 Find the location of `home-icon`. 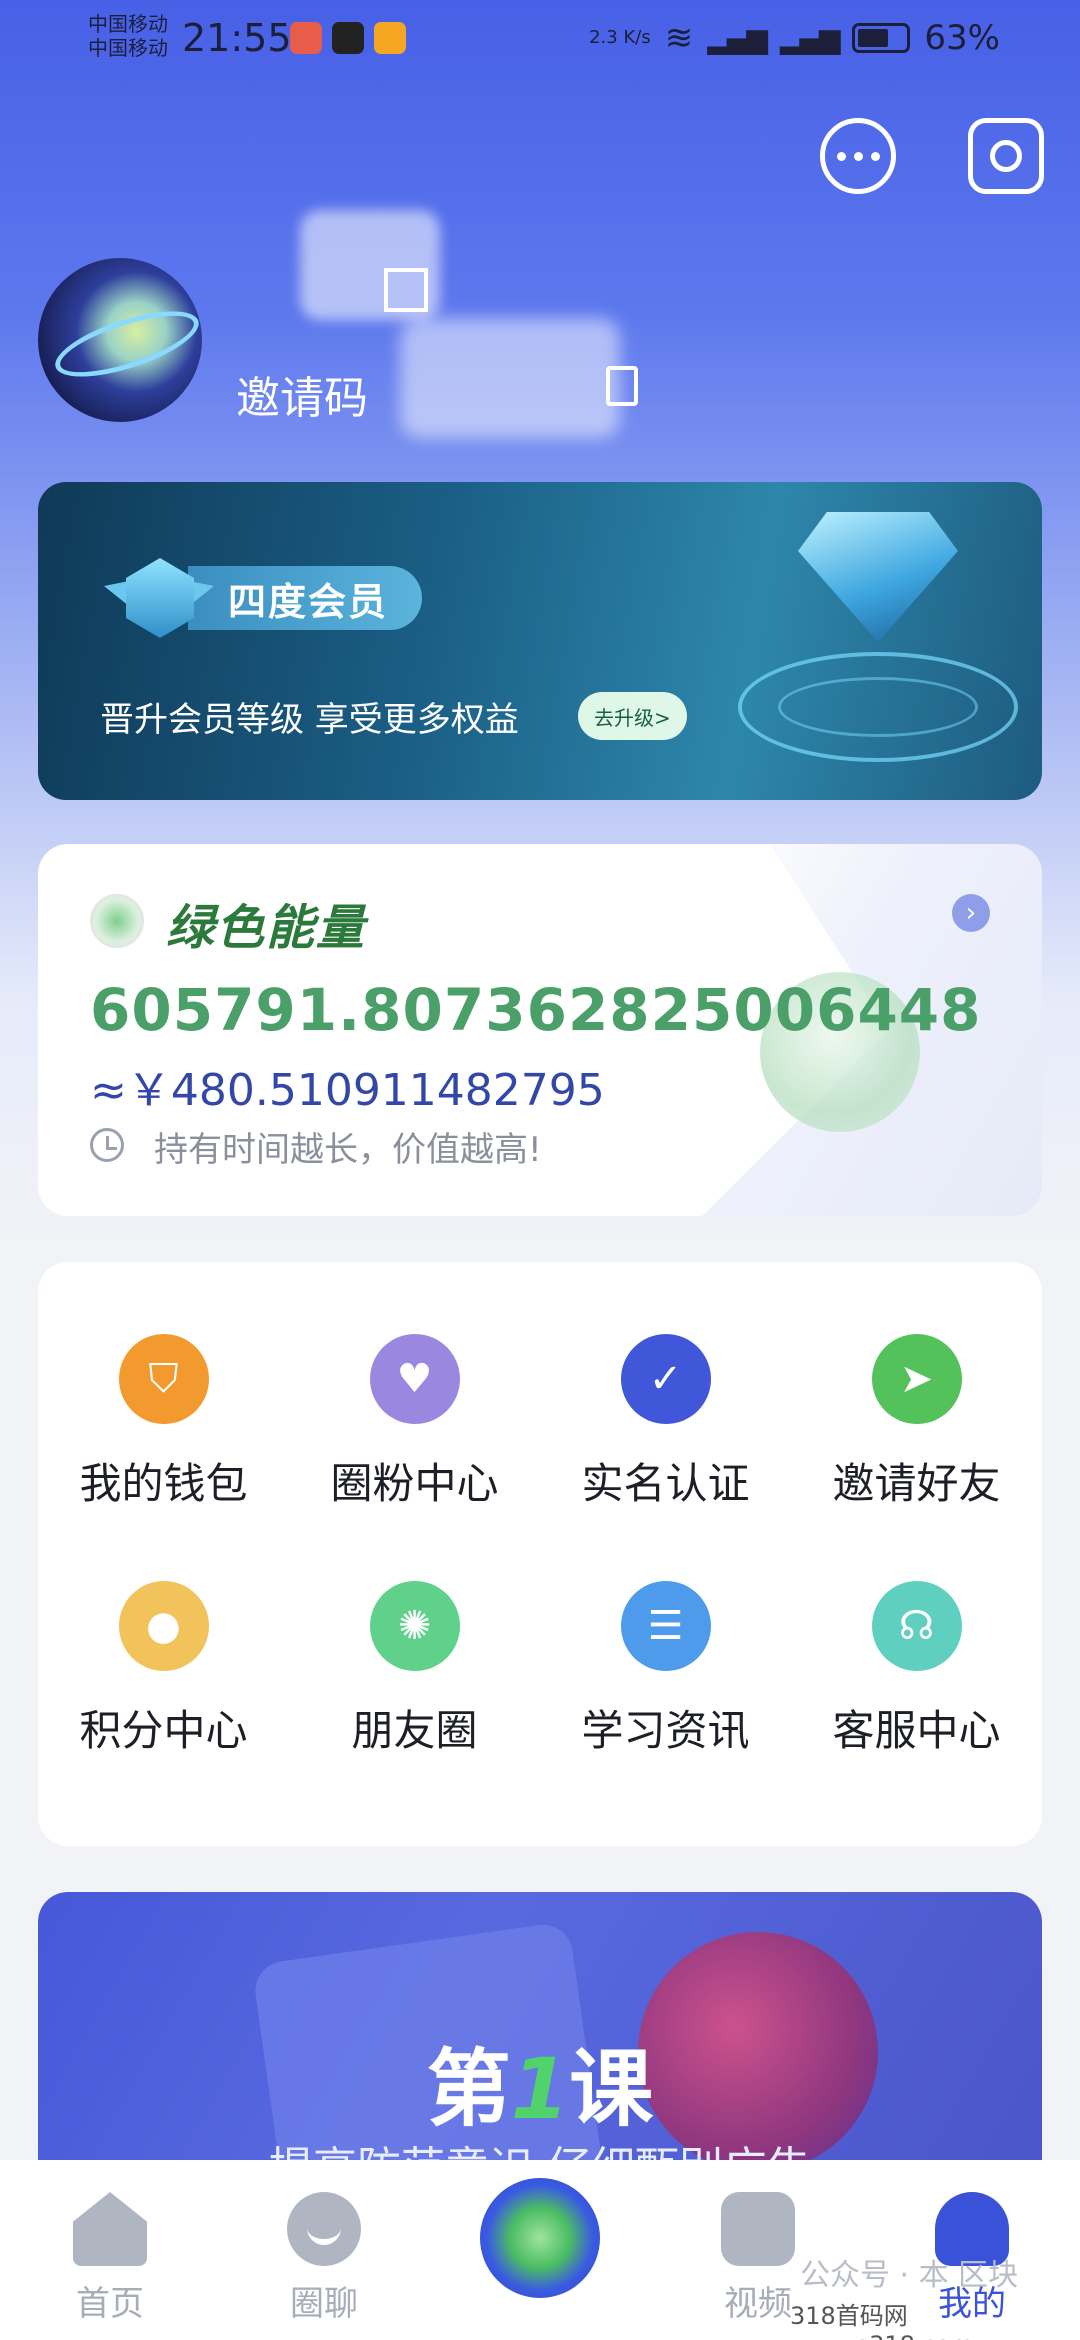

home-icon is located at coordinates (110, 2229).